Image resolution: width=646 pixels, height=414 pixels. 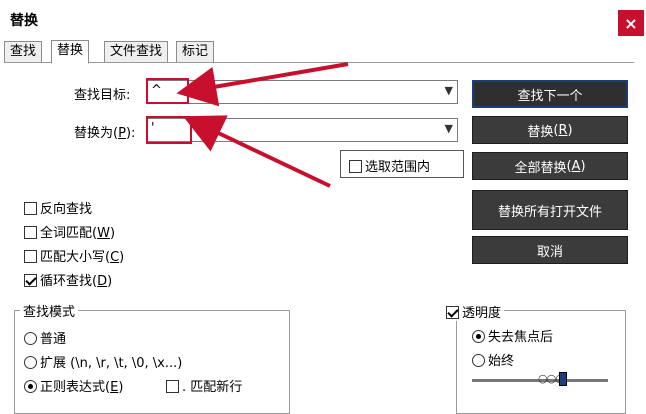 What do you see at coordinates (550, 130) in the screenshot?
I see `replace-button: 替换(R)` at bounding box center [550, 130].